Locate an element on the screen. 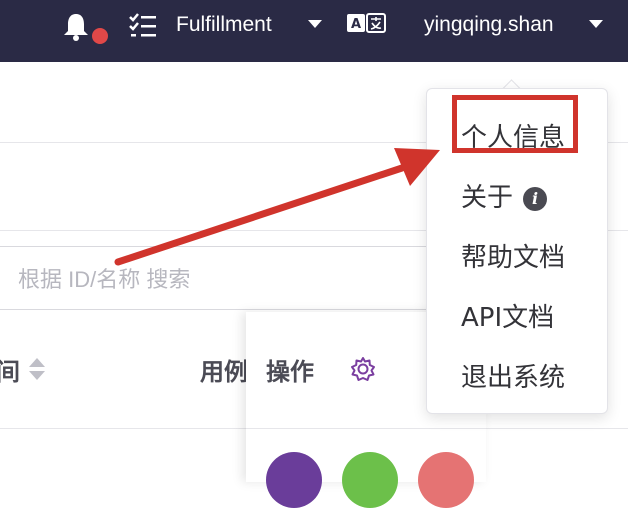  menu-item-api-docs: API文档 is located at coordinates (507, 315).